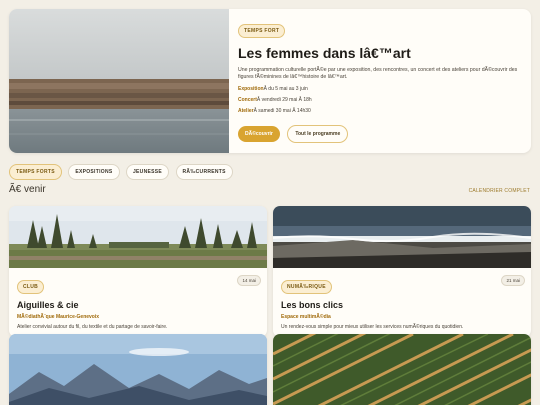  Describe the element at coordinates (381, 111) in the screenshot. I see `event-detail-atelier: AtelierÂ samedi 30 mai Â 14h30` at that location.